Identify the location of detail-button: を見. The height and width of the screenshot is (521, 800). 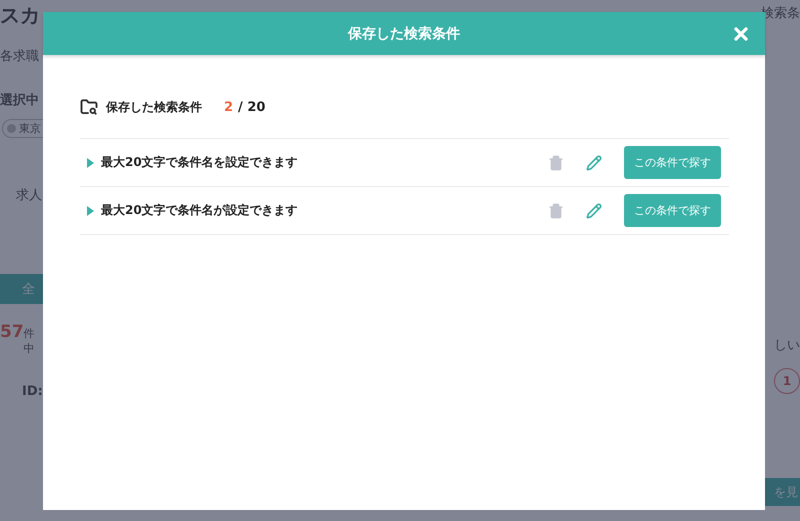
(782, 492).